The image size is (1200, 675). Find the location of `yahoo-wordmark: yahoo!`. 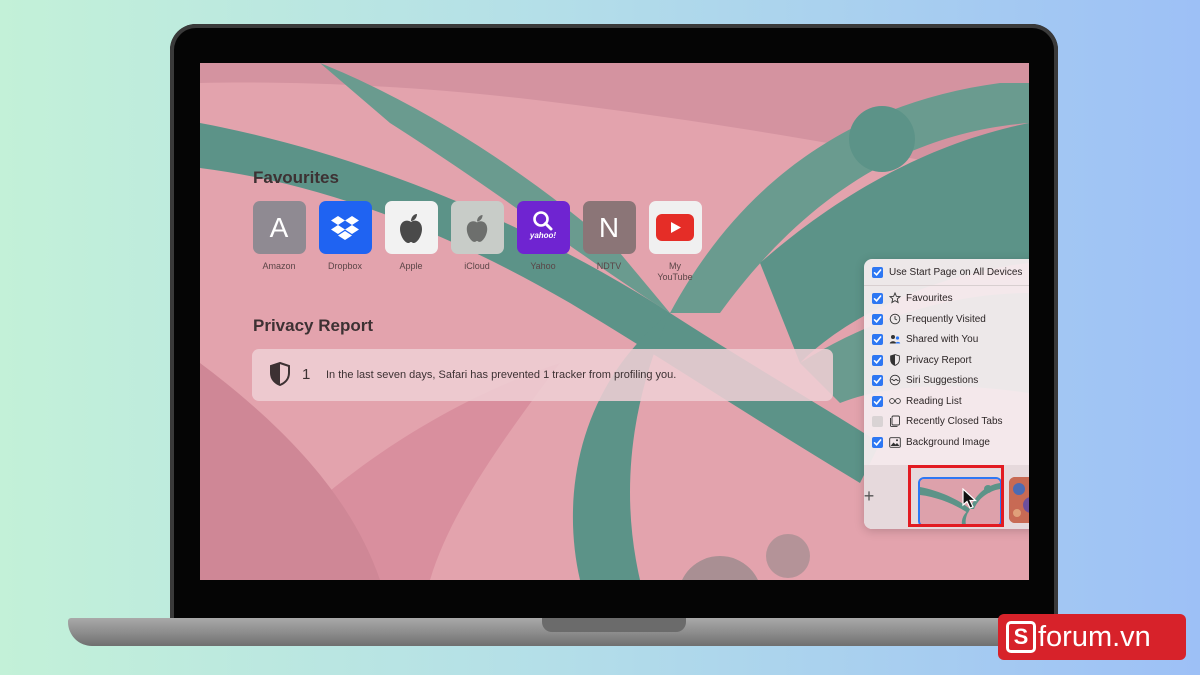

yahoo-wordmark: yahoo! is located at coordinates (543, 235).